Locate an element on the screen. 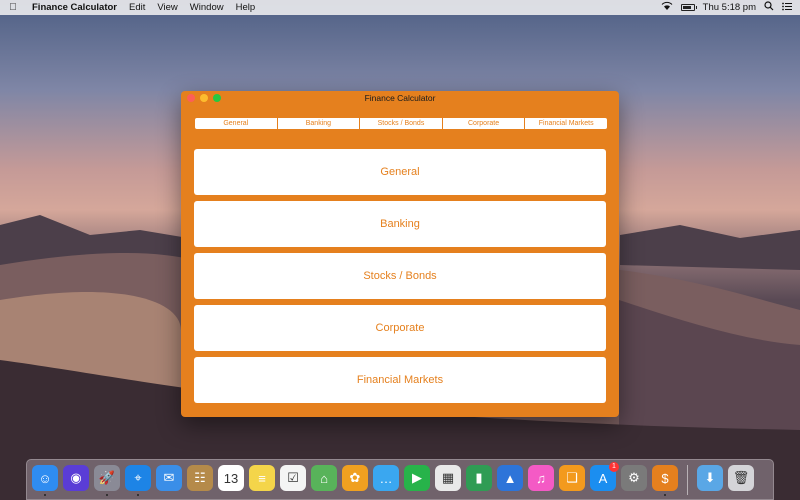 Image resolution: width=800 pixels, height=500 pixels. siri-icon-glyph: ◉ is located at coordinates (76, 477).